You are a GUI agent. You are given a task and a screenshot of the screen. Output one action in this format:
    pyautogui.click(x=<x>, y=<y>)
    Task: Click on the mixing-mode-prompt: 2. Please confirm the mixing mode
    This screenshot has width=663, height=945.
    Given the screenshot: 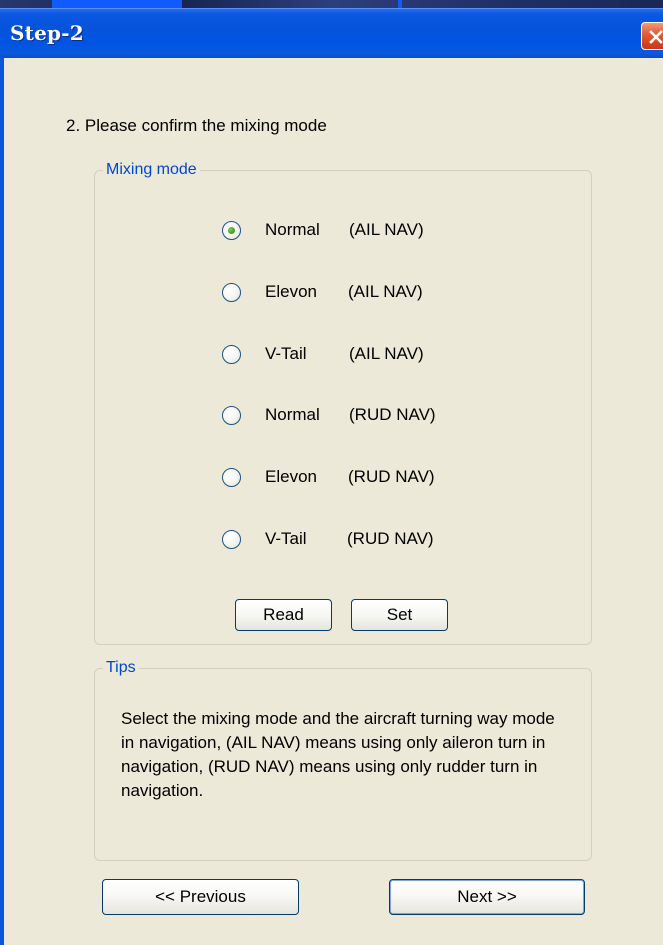 What is the action you would take?
    pyautogui.click(x=196, y=125)
    